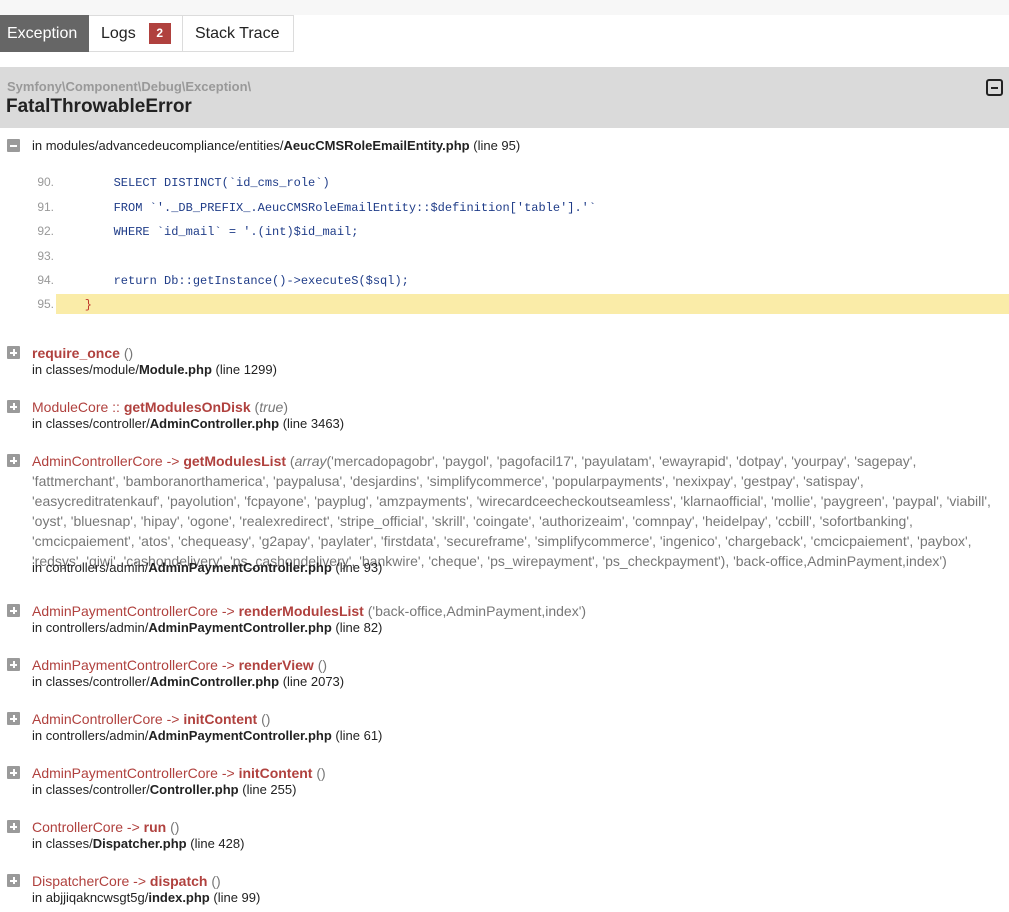 This screenshot has width=1009, height=912. What do you see at coordinates (240, 735) in the screenshot?
I see `location-file: AdminPaymentController.php` at bounding box center [240, 735].